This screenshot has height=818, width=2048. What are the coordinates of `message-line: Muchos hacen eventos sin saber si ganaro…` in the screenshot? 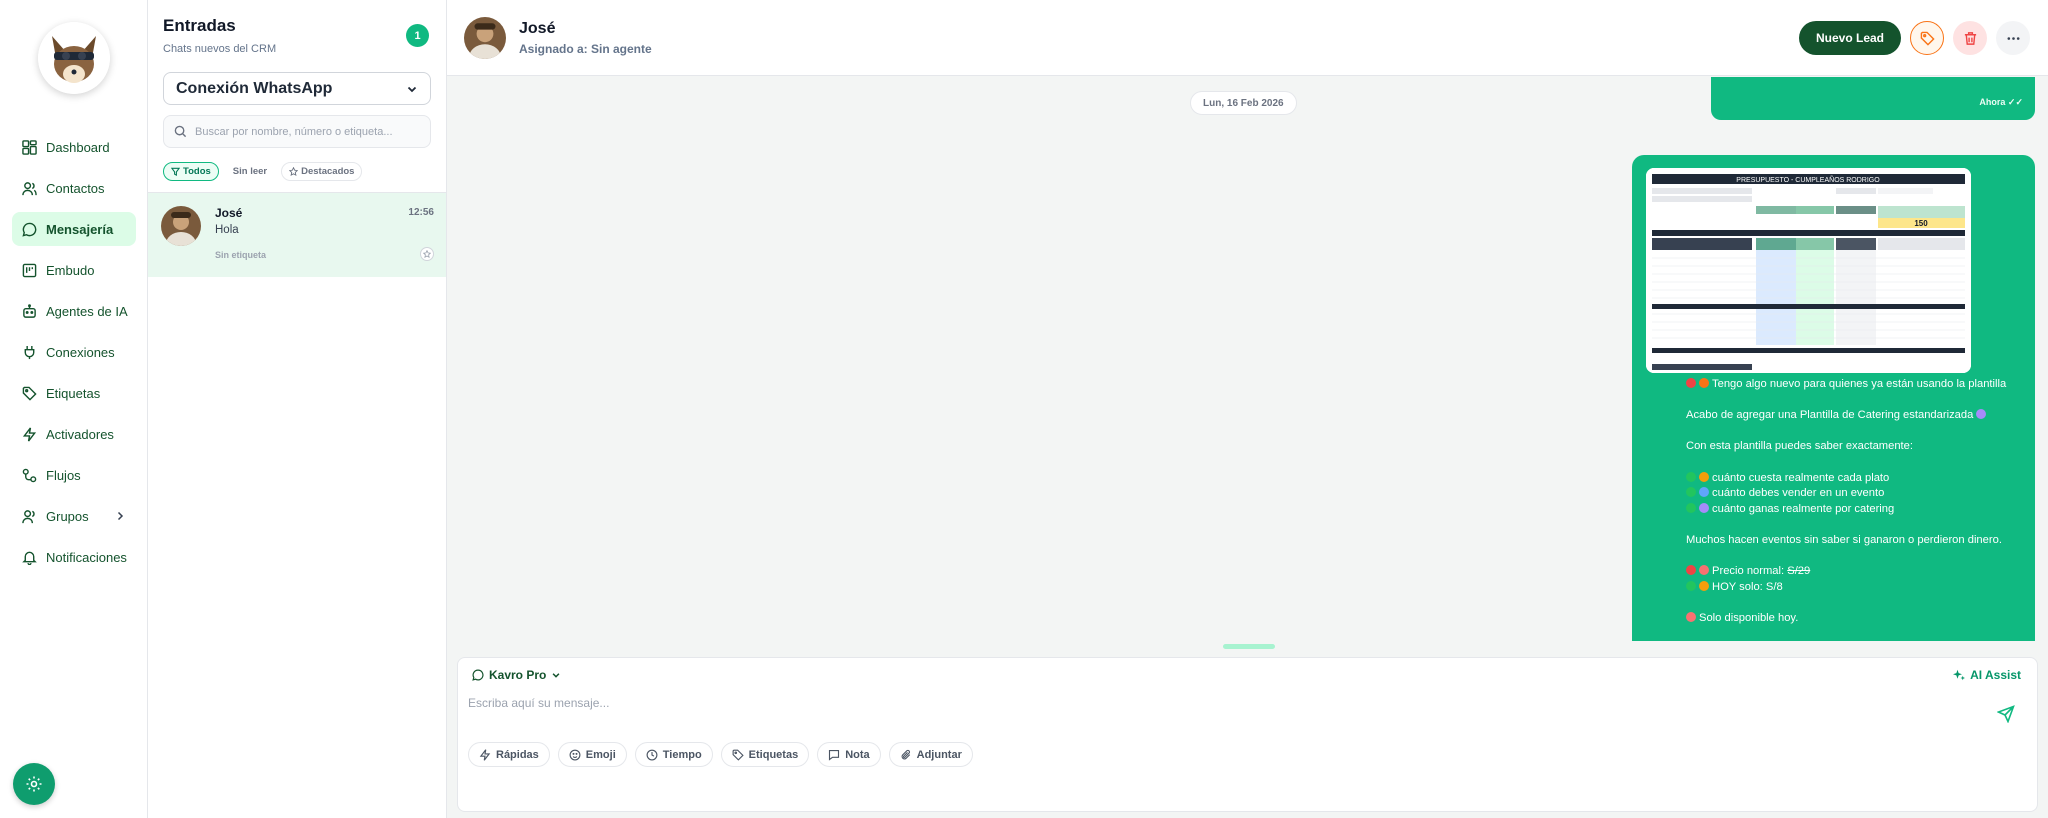 It's located at (1844, 539).